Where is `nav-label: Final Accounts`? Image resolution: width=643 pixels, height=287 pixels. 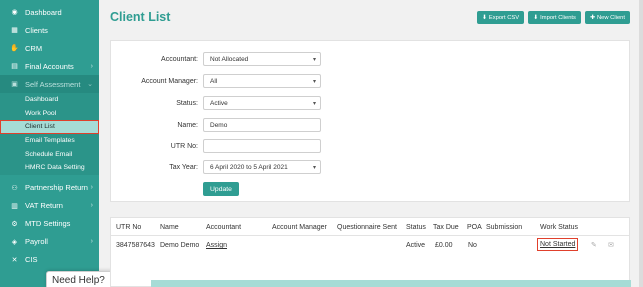
nav-label: Final Accounts is located at coordinates (49, 66).